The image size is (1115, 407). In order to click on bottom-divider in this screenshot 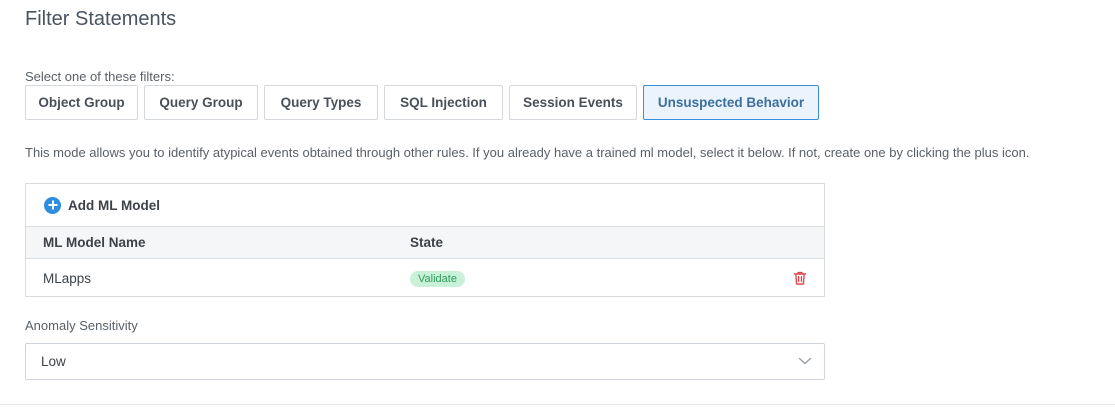, I will do `click(557, 404)`.